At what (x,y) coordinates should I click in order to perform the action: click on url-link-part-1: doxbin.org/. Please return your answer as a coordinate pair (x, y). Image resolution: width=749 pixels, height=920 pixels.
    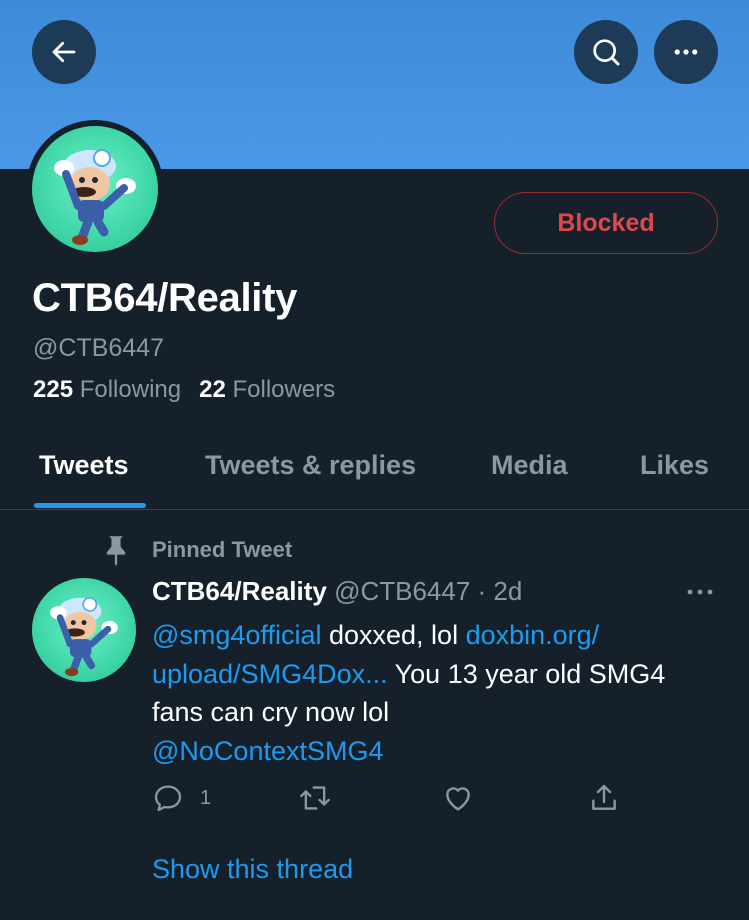
    Looking at the image, I should click on (532, 635).